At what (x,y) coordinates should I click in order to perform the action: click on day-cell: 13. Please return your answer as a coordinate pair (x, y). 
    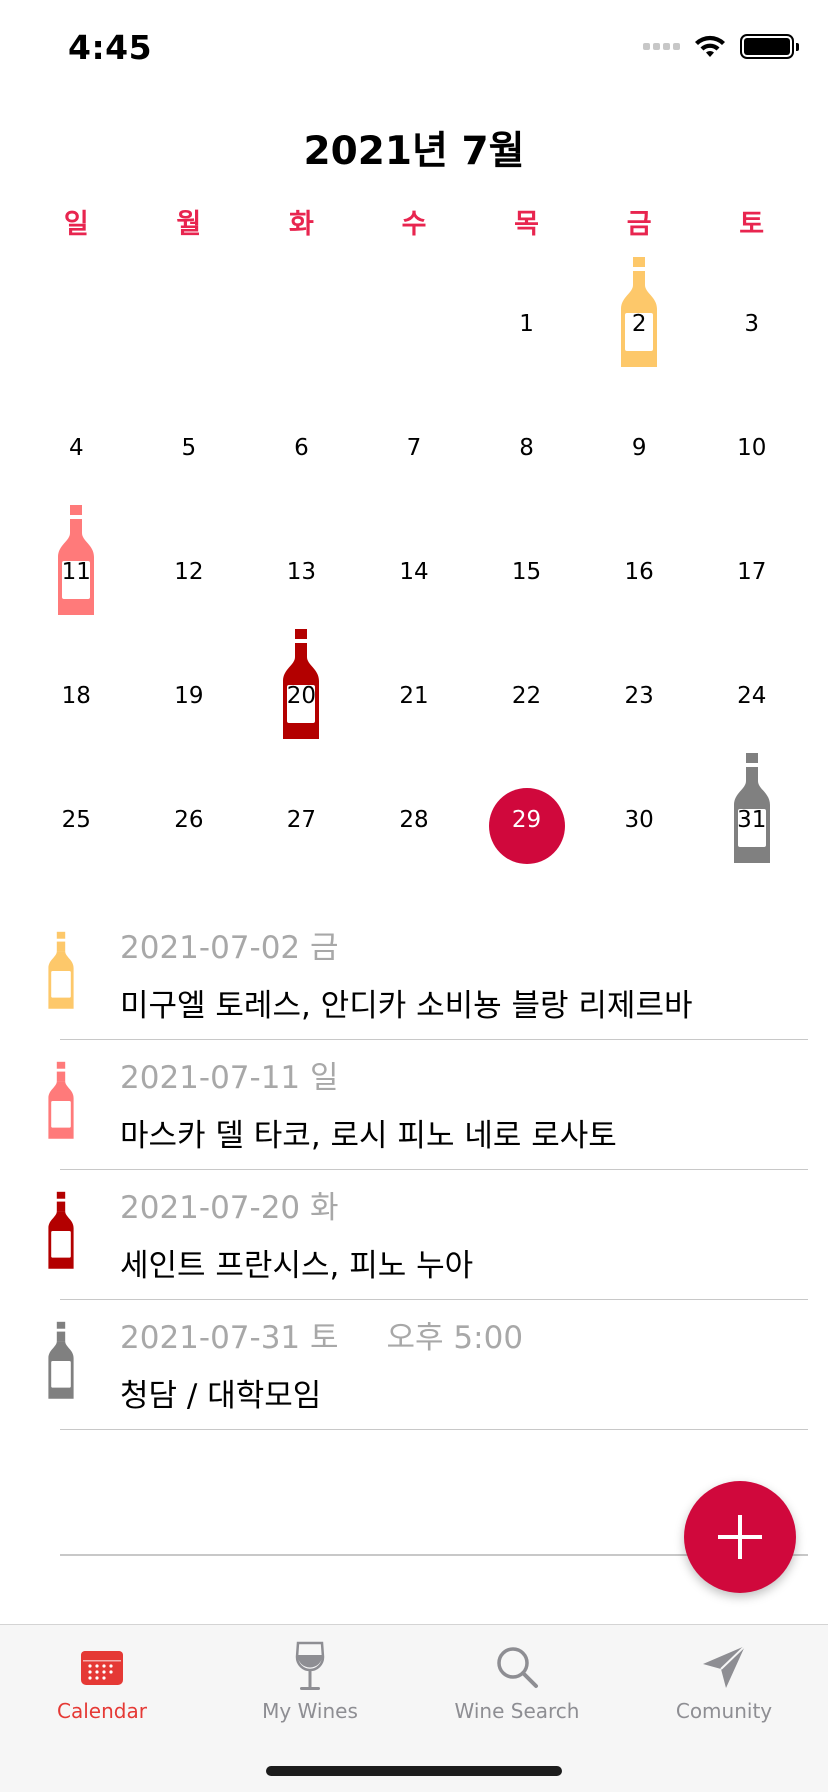
    Looking at the image, I should click on (301, 567).